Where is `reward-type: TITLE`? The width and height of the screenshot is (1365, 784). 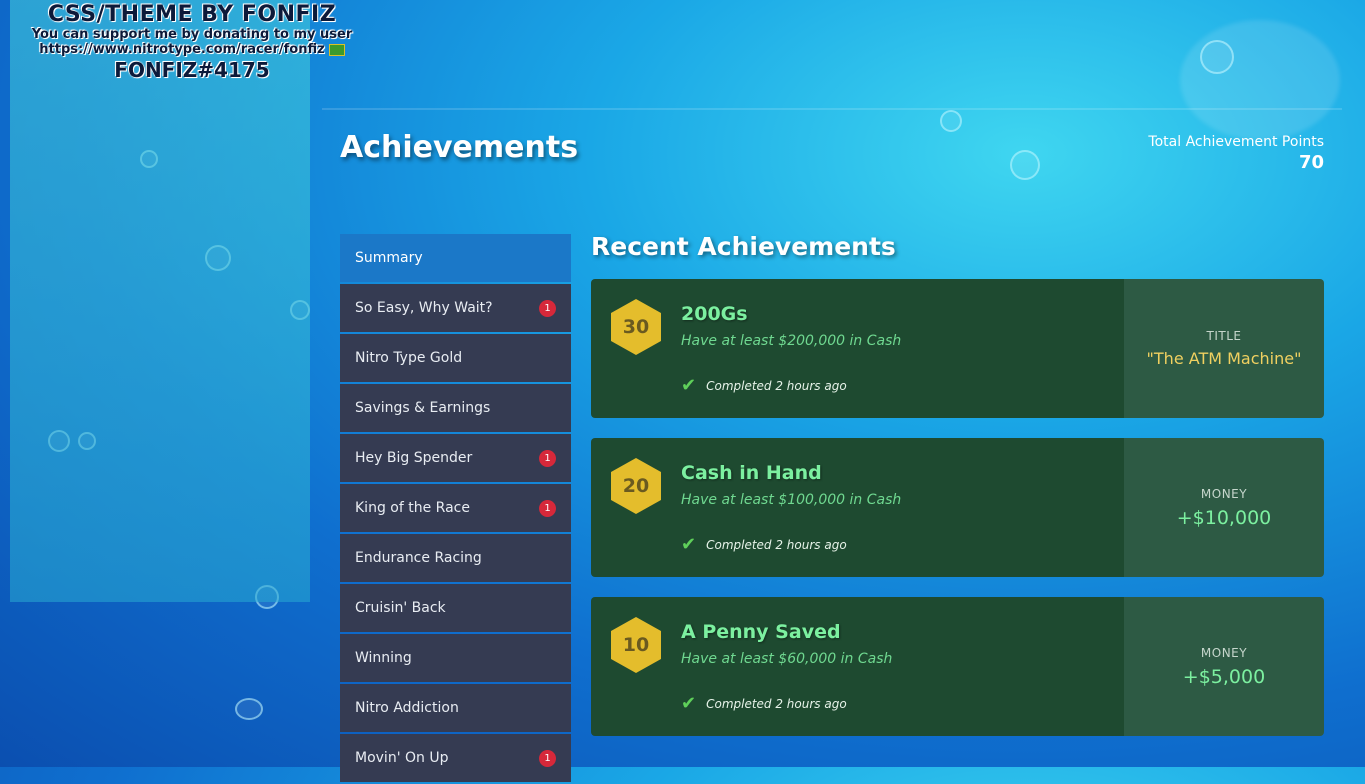
reward-type: TITLE is located at coordinates (1224, 336).